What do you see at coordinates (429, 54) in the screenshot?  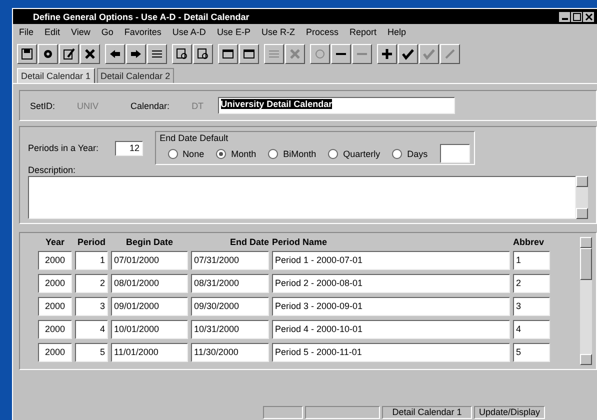 I see `check-icon` at bounding box center [429, 54].